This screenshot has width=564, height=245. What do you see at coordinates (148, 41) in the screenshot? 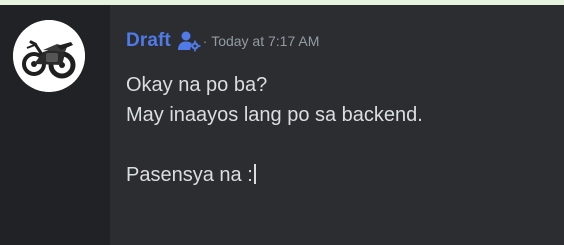
I see `author-name: Draft` at bounding box center [148, 41].